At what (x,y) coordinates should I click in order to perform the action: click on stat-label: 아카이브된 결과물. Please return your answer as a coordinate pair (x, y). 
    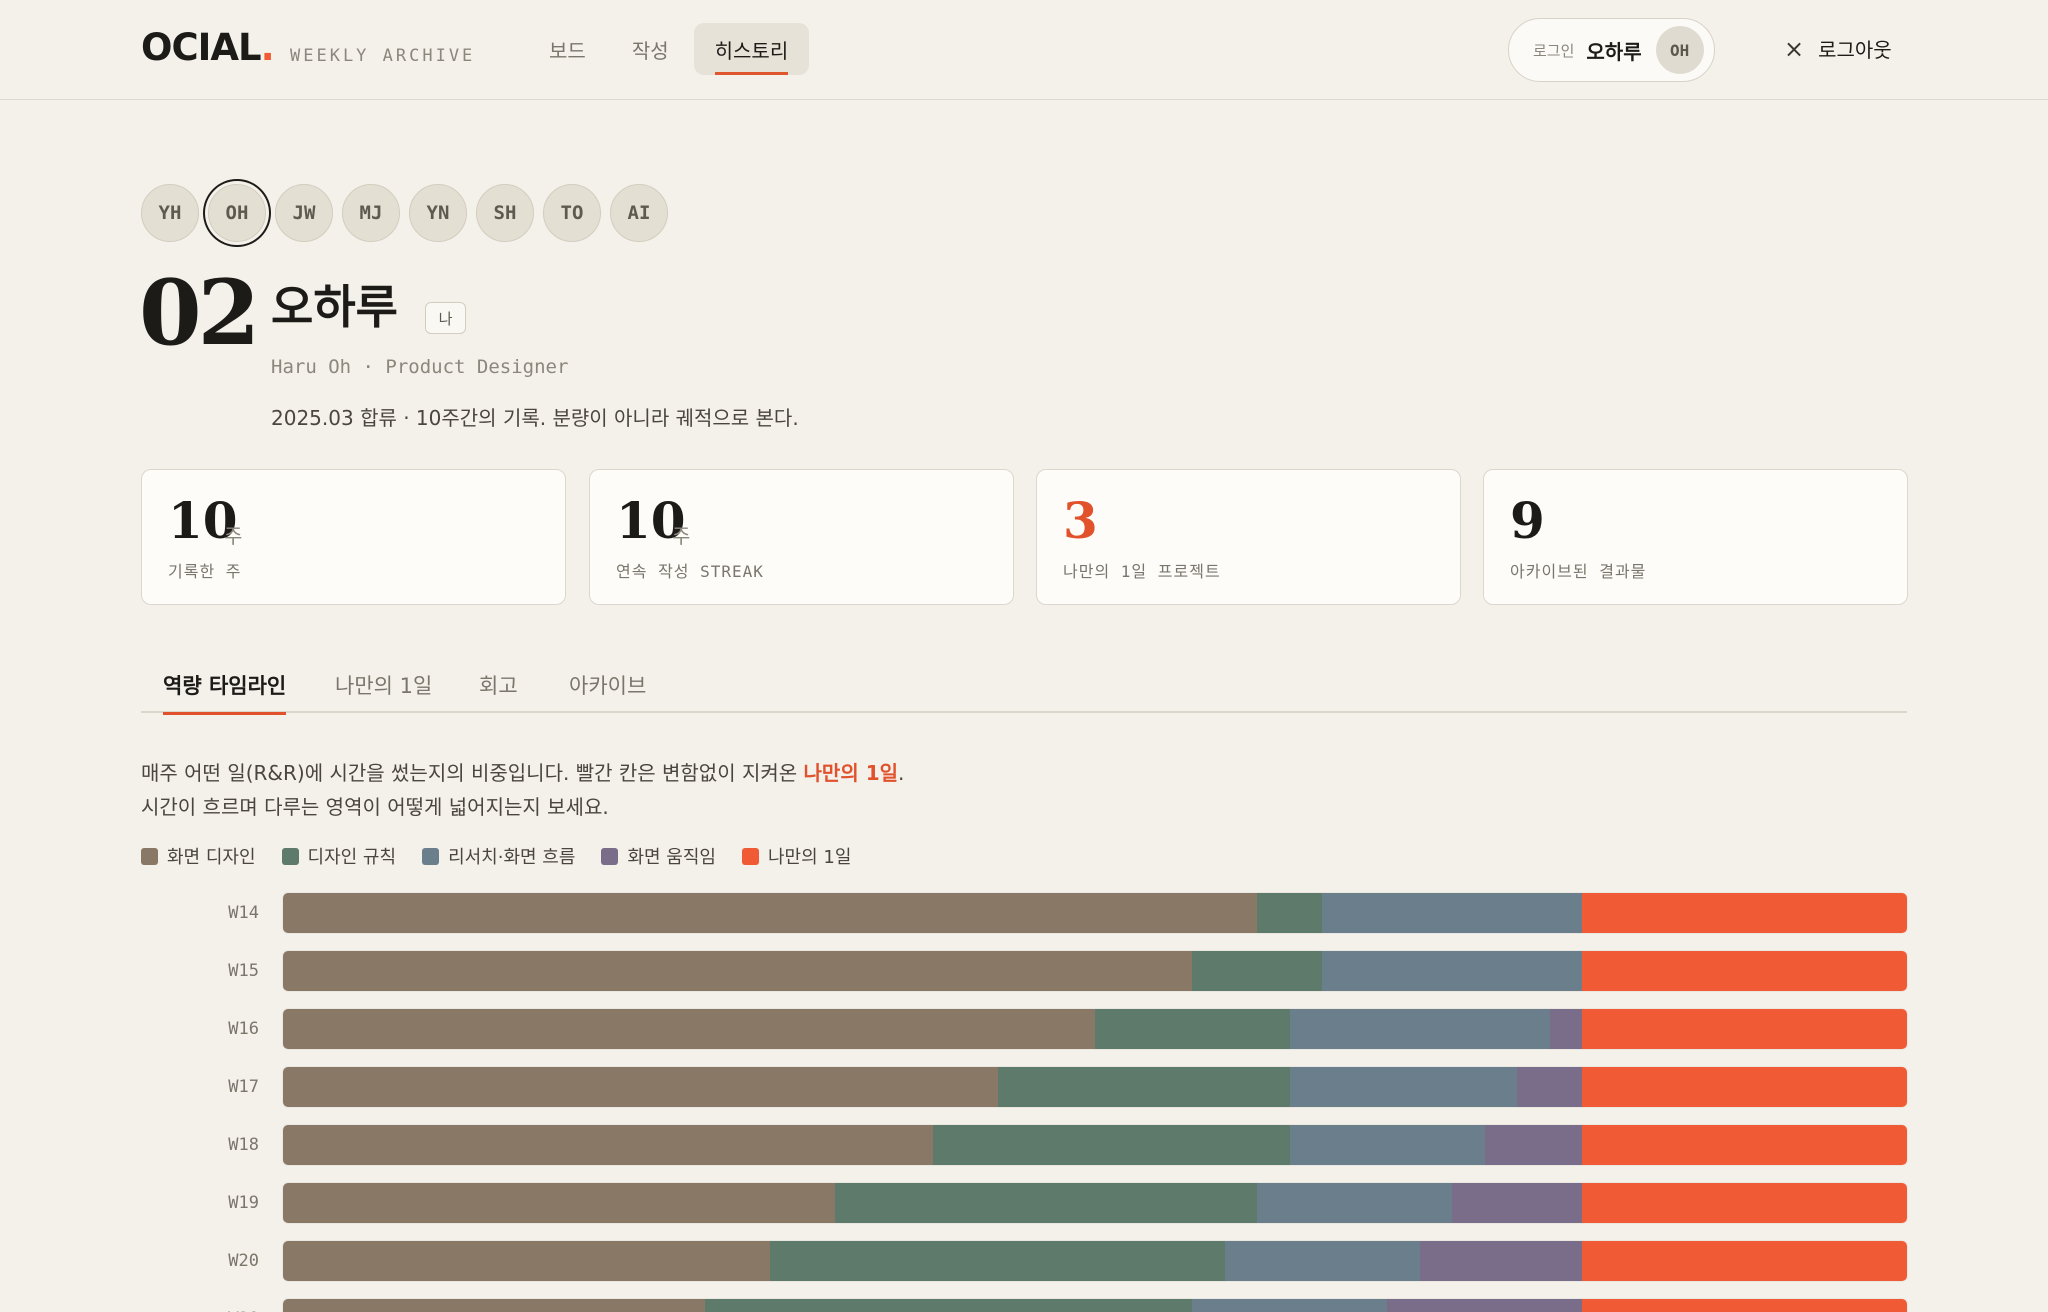
    Looking at the image, I should click on (1578, 571).